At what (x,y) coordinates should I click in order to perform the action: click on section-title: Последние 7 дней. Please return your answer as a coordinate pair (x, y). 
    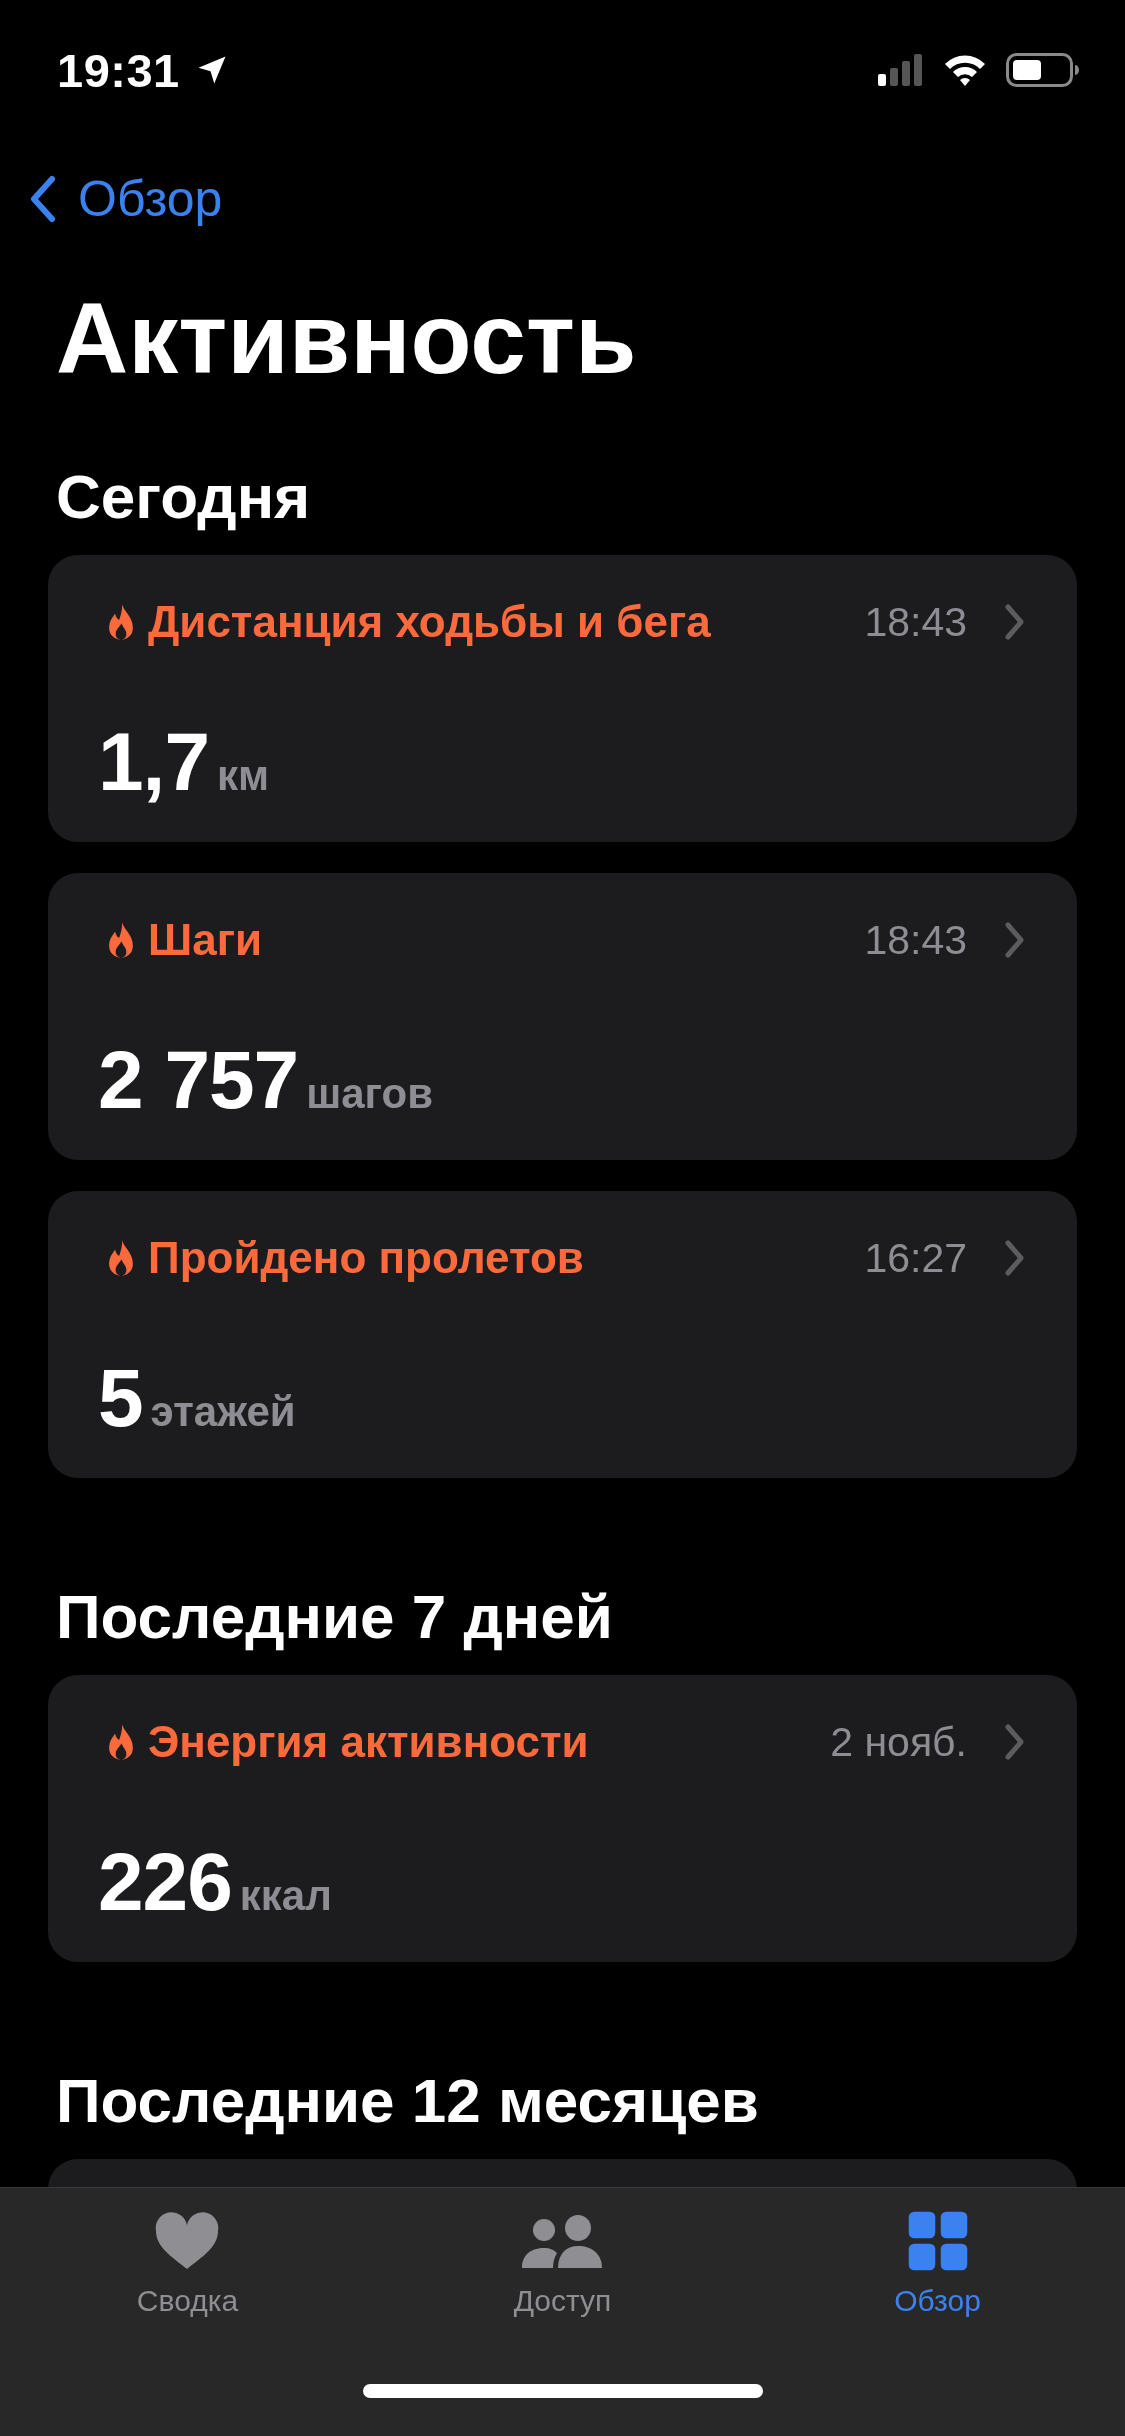
    Looking at the image, I should click on (335, 1617).